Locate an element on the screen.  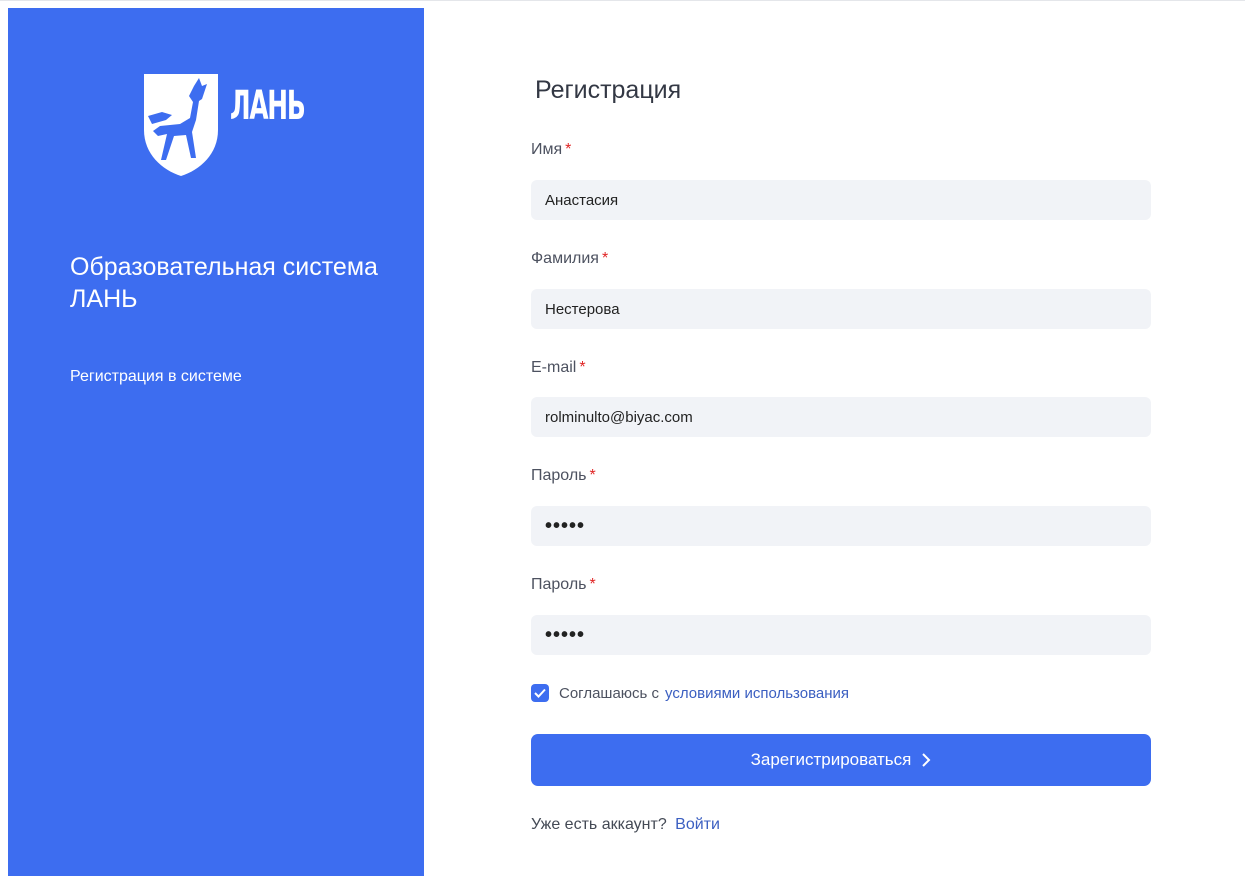
check-icon is located at coordinates (540, 693).